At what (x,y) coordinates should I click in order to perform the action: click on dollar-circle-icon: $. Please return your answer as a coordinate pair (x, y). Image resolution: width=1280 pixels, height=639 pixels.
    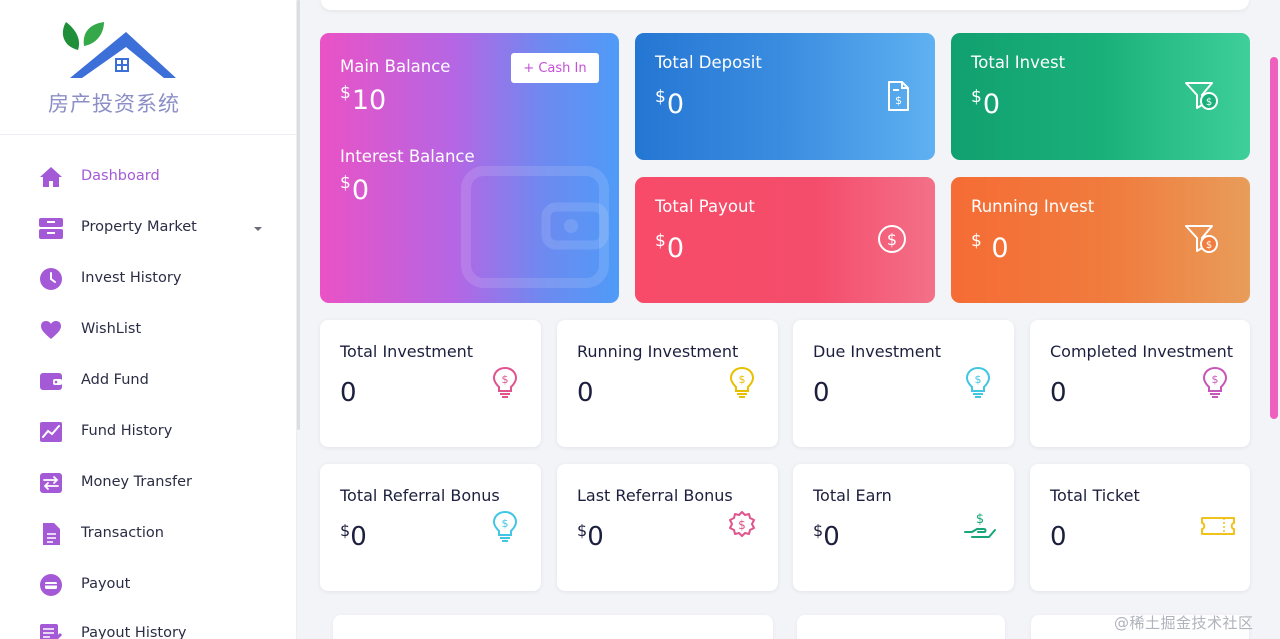
    Looking at the image, I should click on (892, 239).